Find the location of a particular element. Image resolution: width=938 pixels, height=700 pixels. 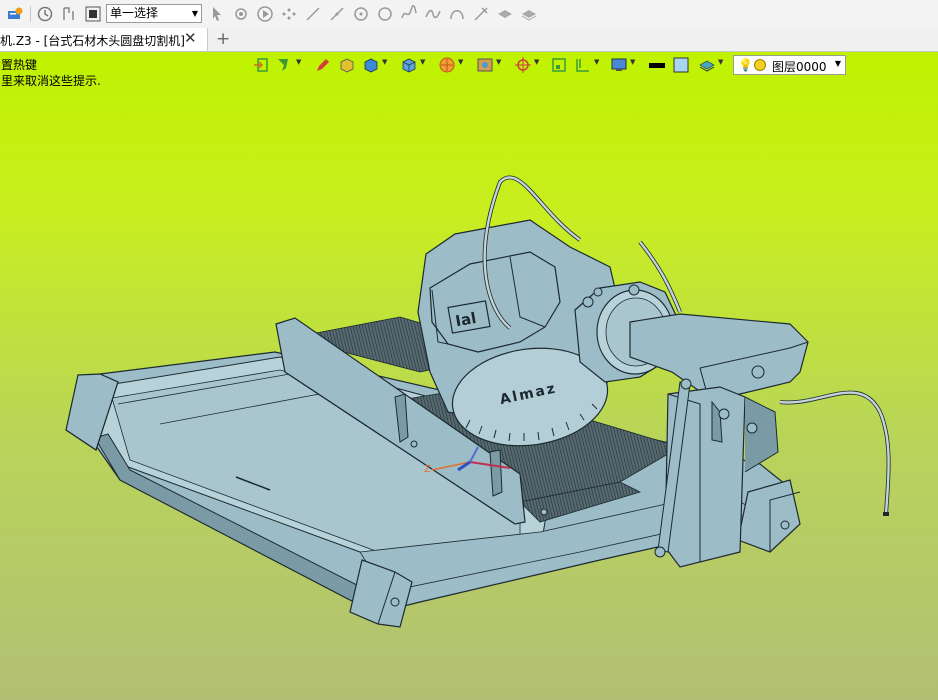

filter-select-icon is located at coordinates (285, 65).